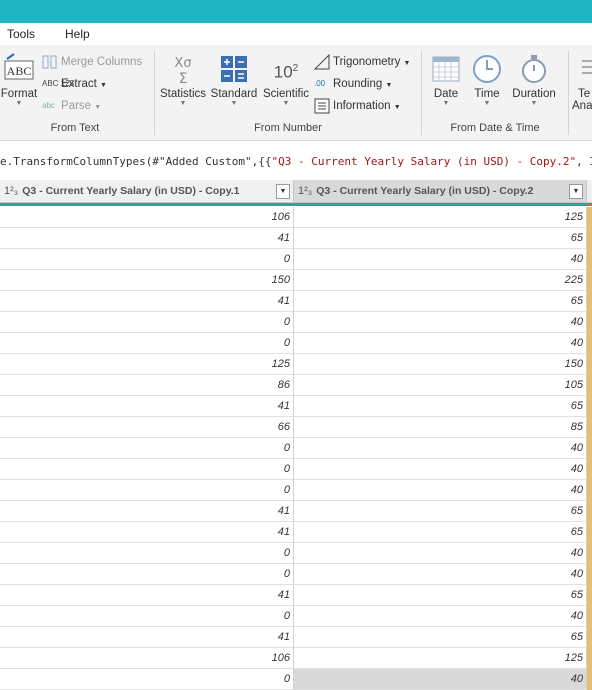 This screenshot has height=690, width=592. What do you see at coordinates (446, 80) in the screenshot?
I see `date-button: Date ▼` at bounding box center [446, 80].